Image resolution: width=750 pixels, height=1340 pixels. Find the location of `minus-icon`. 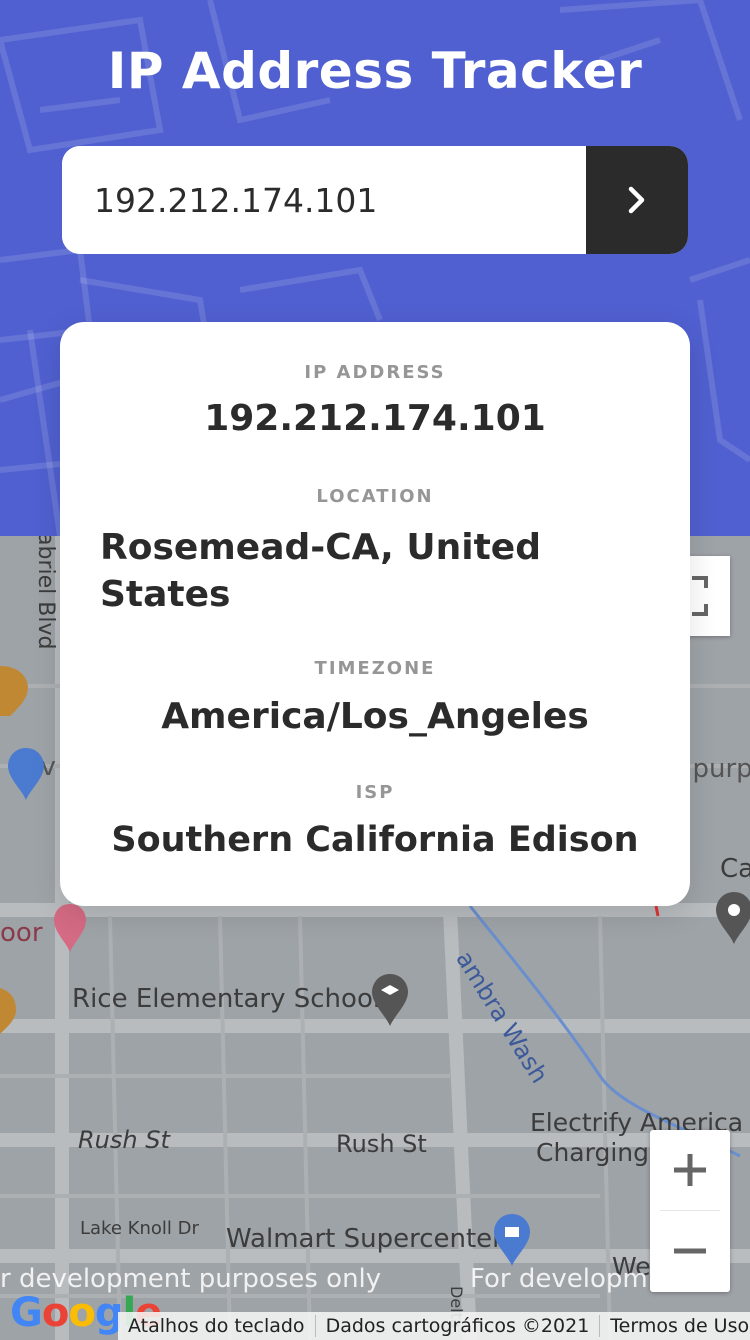

minus-icon is located at coordinates (690, 1251).